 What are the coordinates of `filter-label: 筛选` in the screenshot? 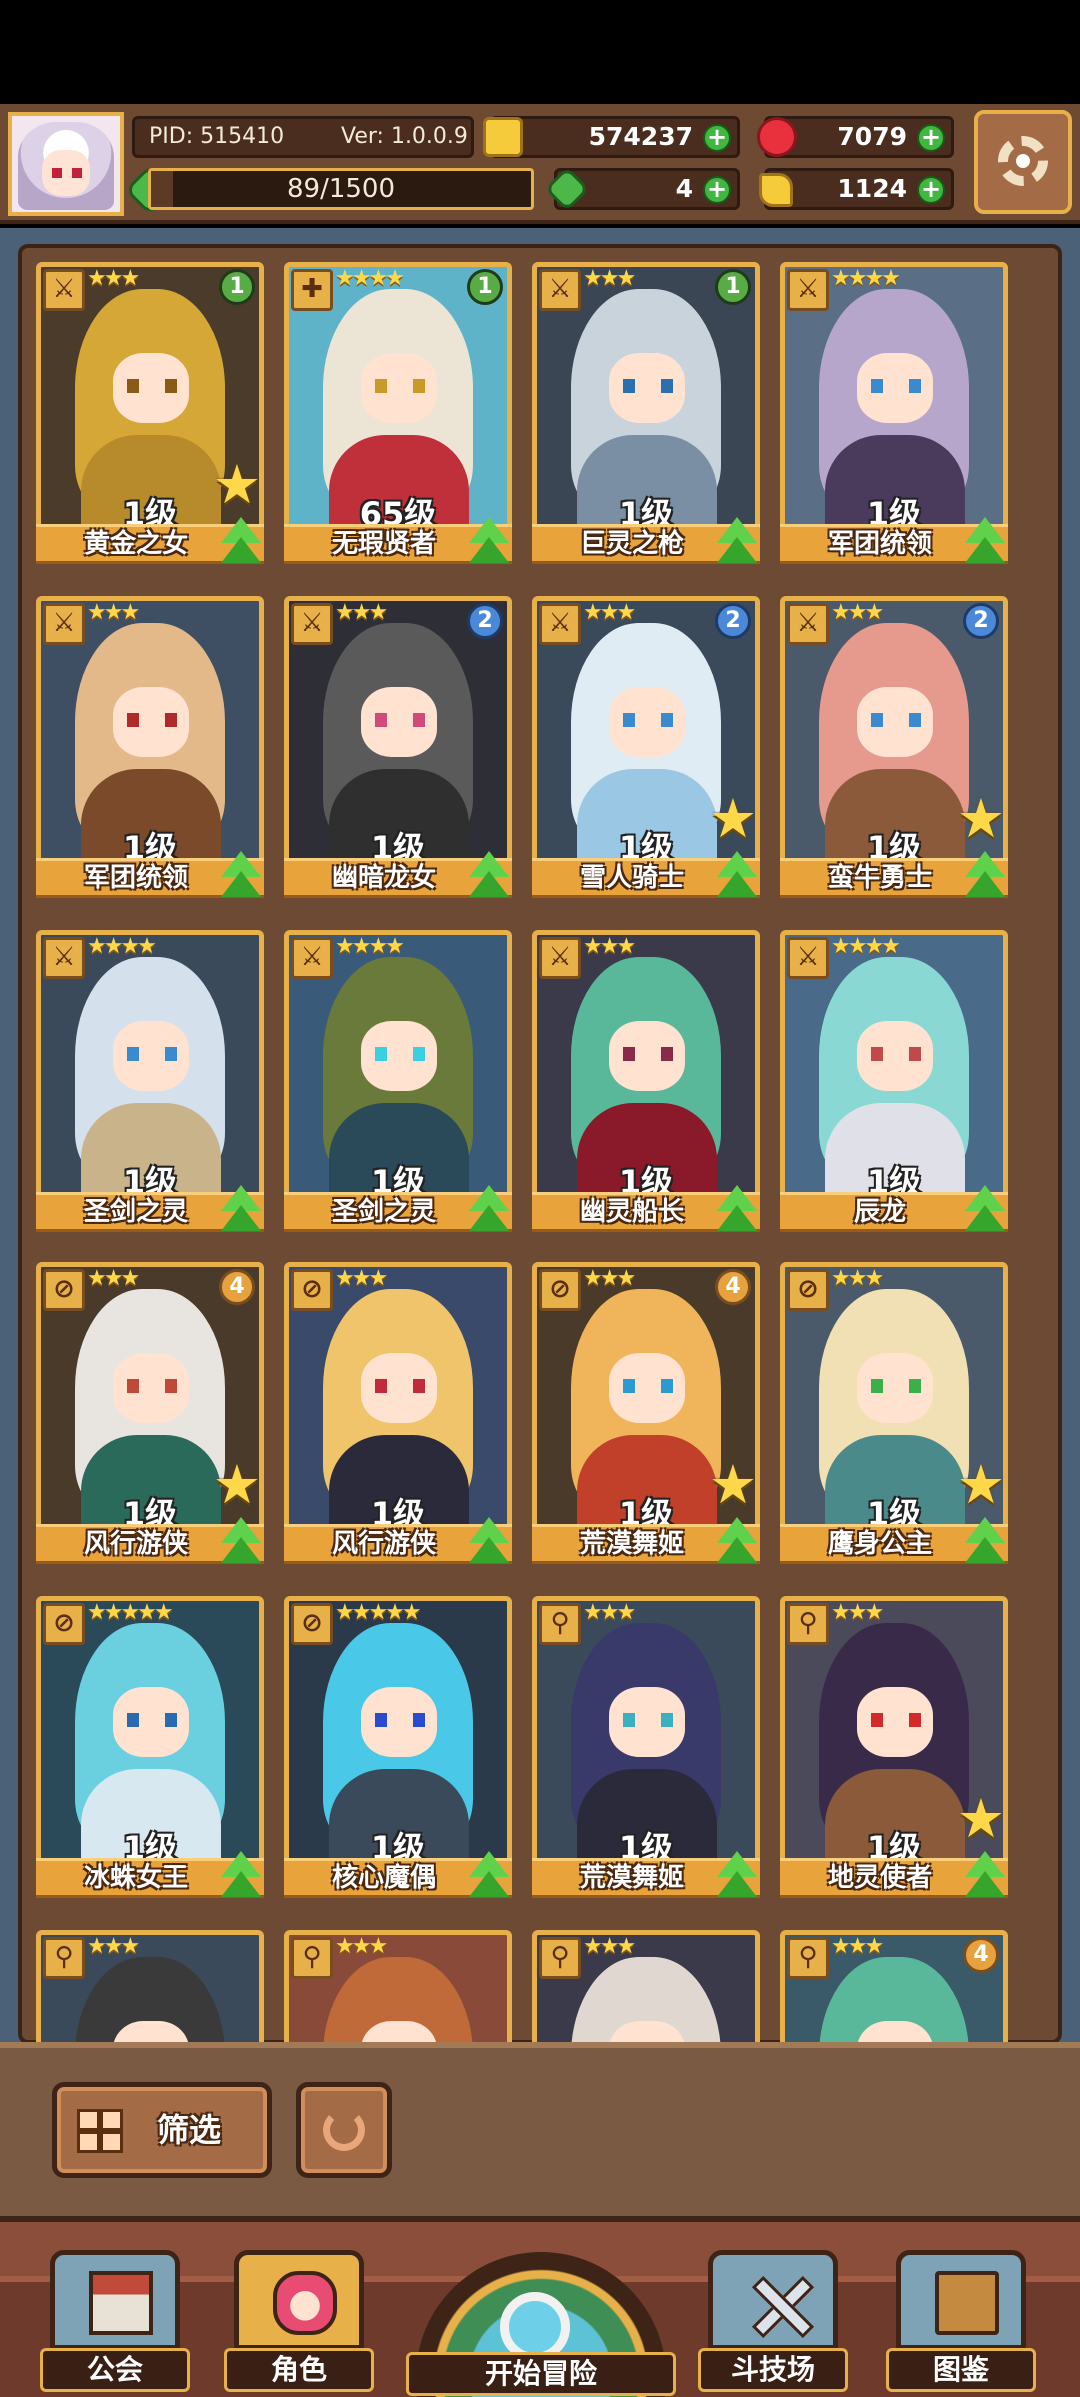 It's located at (189, 2130).